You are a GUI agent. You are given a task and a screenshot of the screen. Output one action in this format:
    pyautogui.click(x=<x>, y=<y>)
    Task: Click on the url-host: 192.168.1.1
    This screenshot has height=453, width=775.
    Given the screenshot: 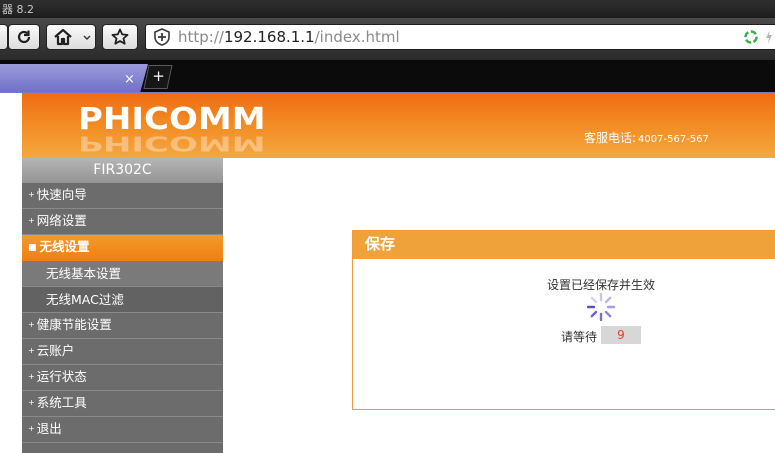 What is the action you would take?
    pyautogui.click(x=269, y=37)
    